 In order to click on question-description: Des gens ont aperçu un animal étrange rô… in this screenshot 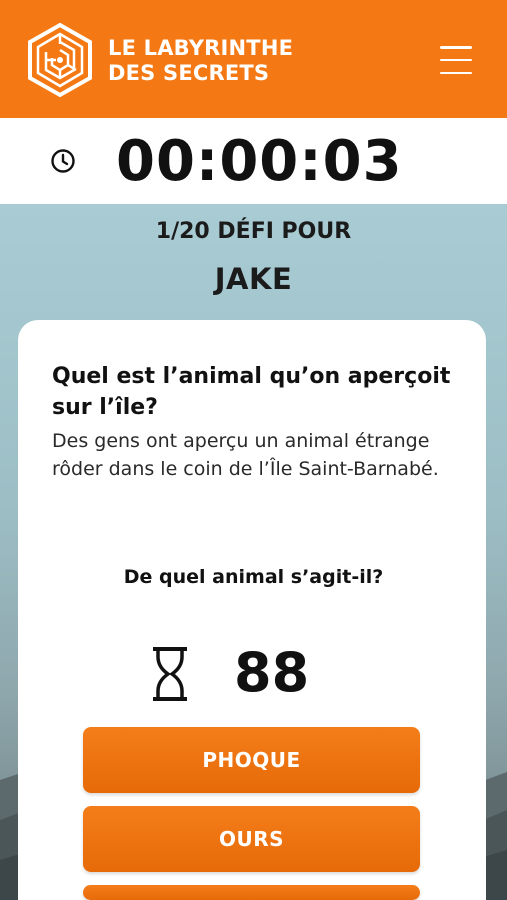, I will do `click(245, 455)`.